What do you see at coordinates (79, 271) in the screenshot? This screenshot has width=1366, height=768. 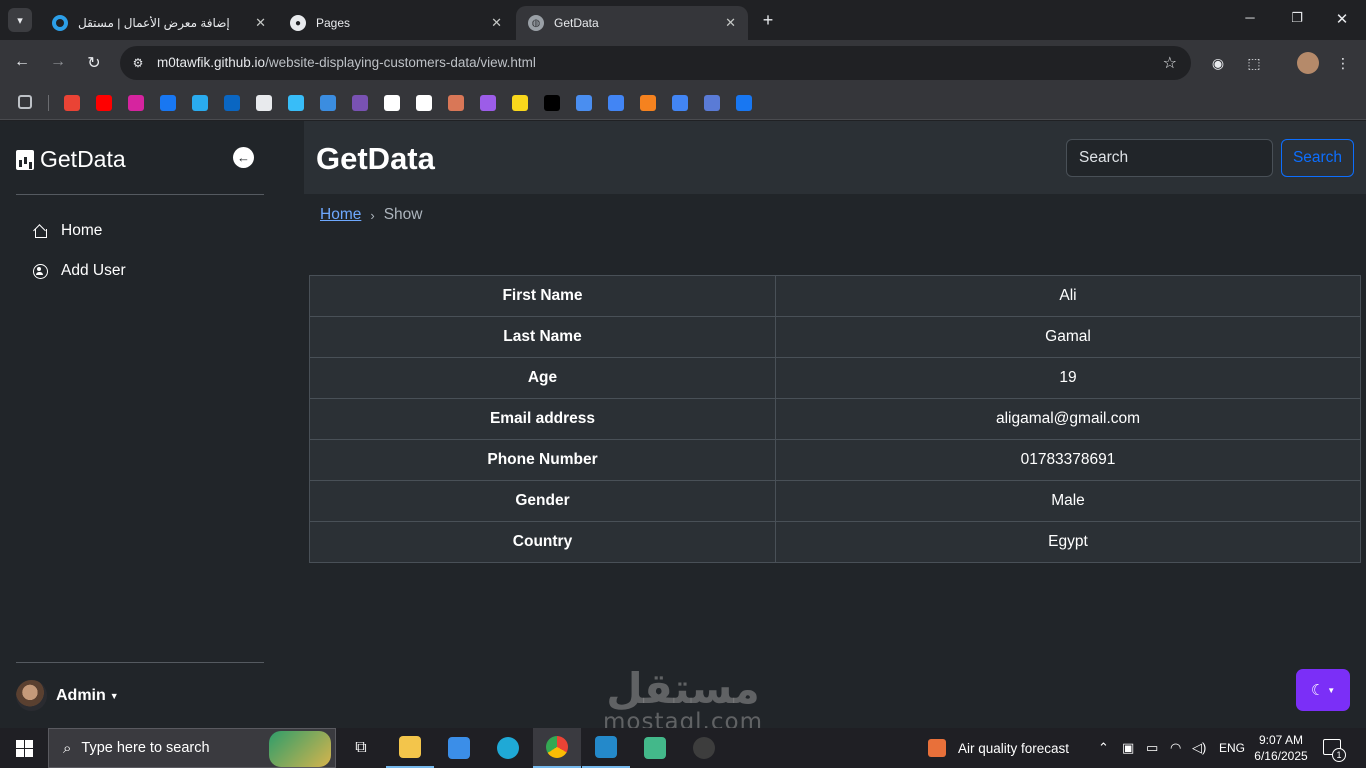 I see `sidebar-item-add-user: Add User` at bounding box center [79, 271].